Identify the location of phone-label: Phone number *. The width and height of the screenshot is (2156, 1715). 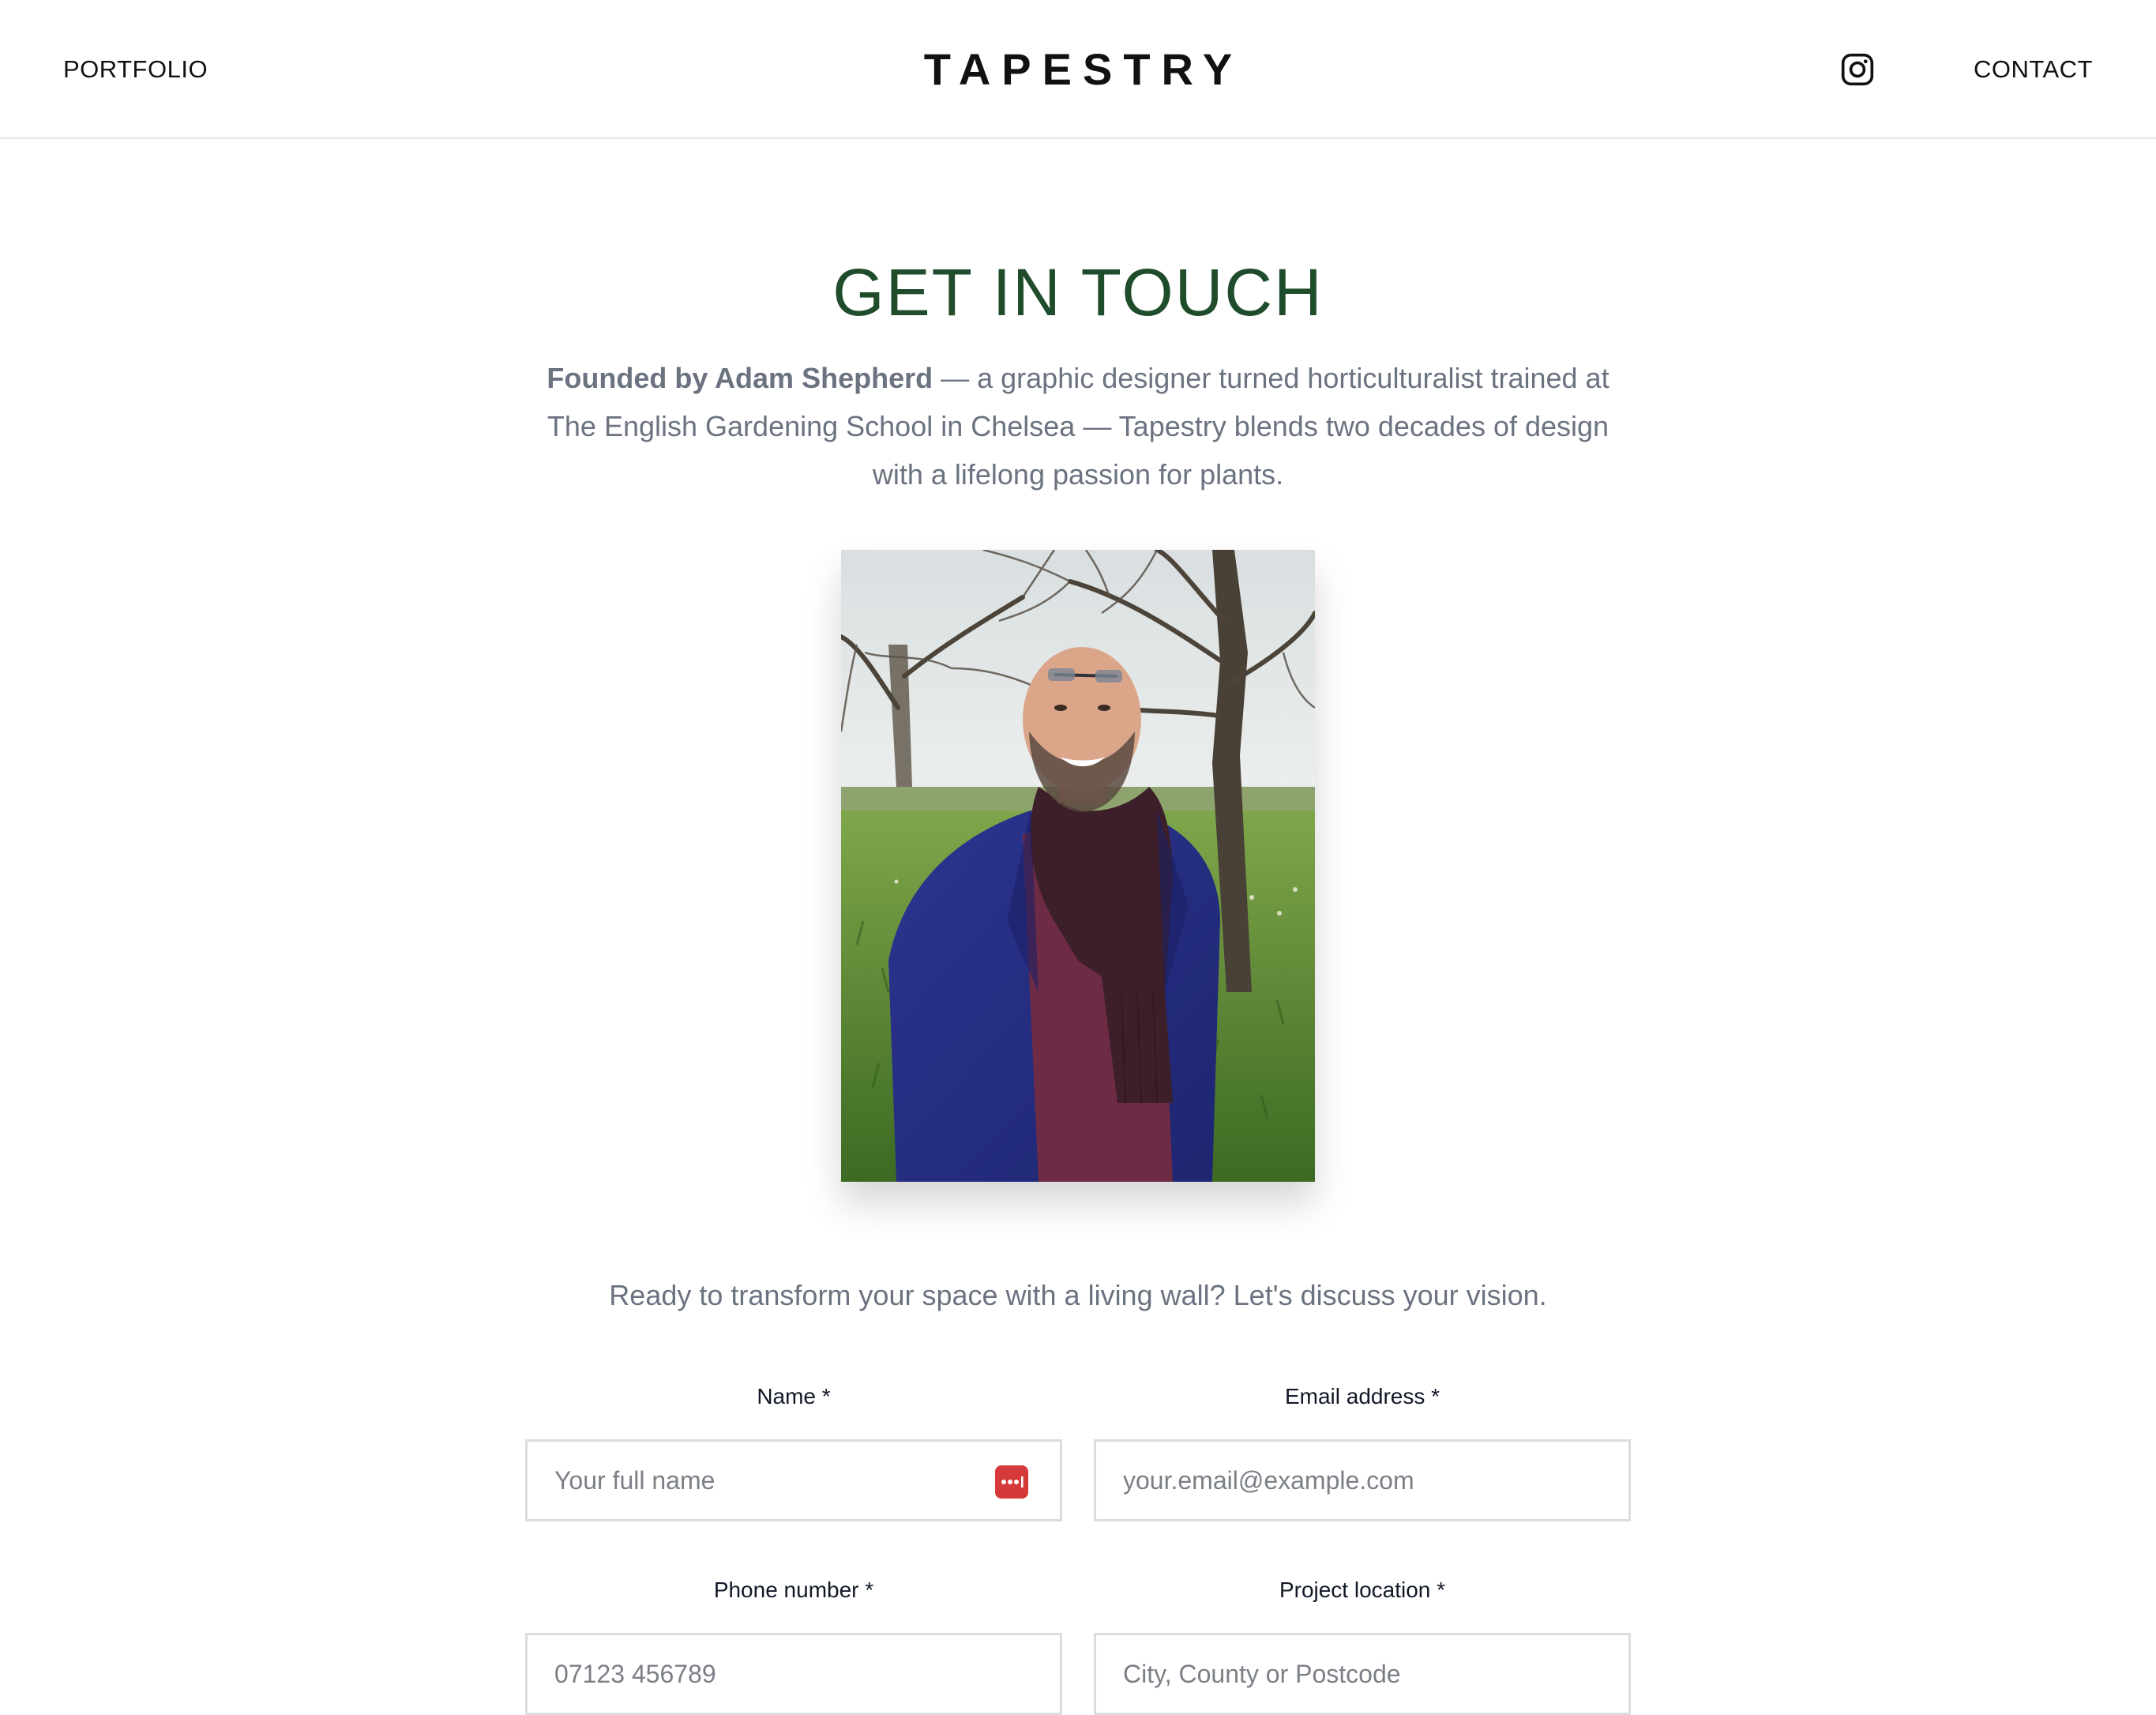
(793, 1590).